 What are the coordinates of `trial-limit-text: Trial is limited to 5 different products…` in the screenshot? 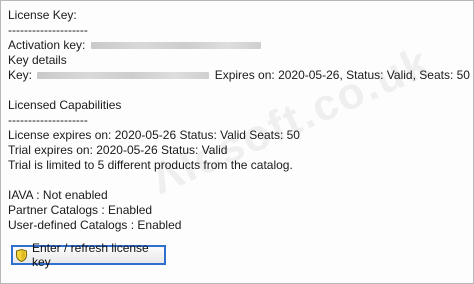 It's located at (150, 165).